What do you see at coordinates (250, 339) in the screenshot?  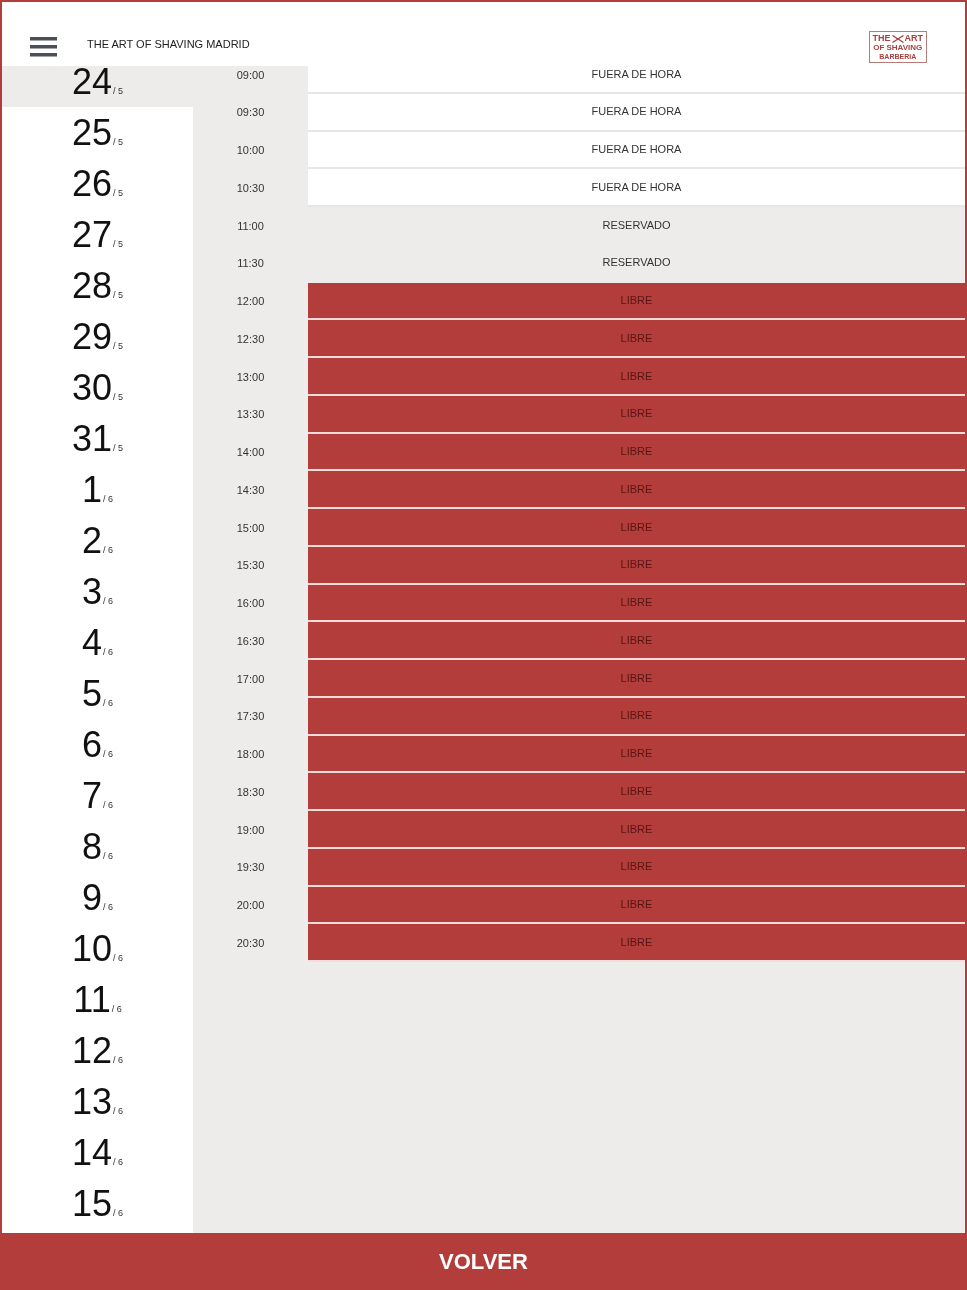 I see `time-label: 12:30` at bounding box center [250, 339].